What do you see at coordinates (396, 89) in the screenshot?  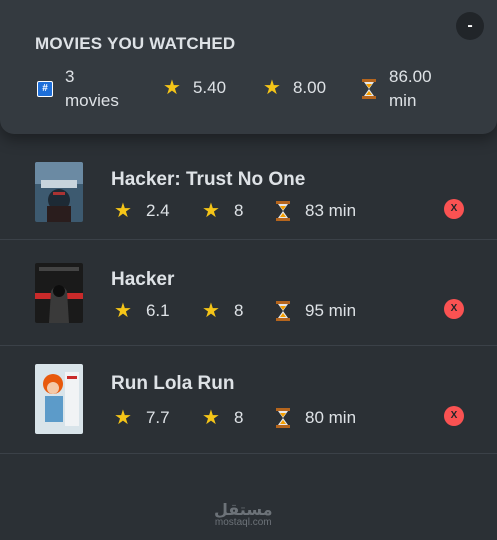 I see `stat-avg-runtime: 86.00 min` at bounding box center [396, 89].